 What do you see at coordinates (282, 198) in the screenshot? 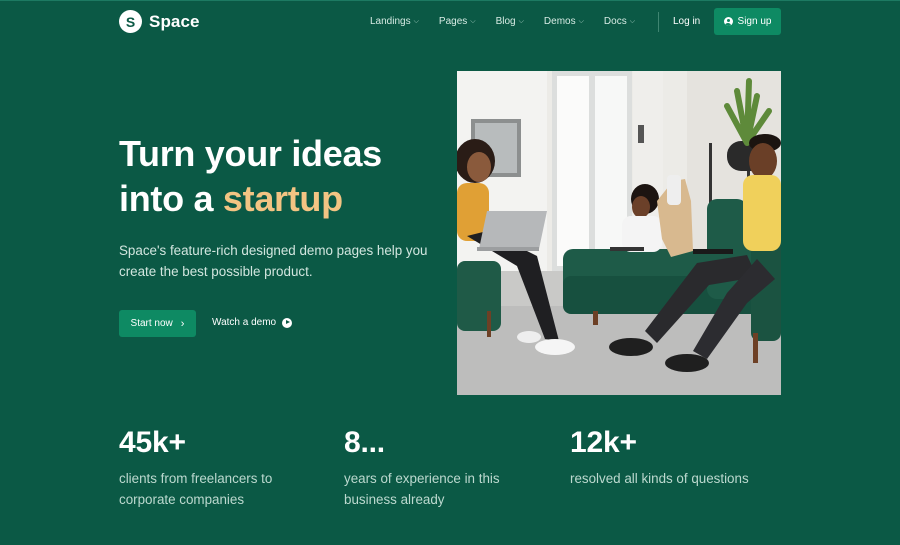
I see `headline-accent: startup` at bounding box center [282, 198].